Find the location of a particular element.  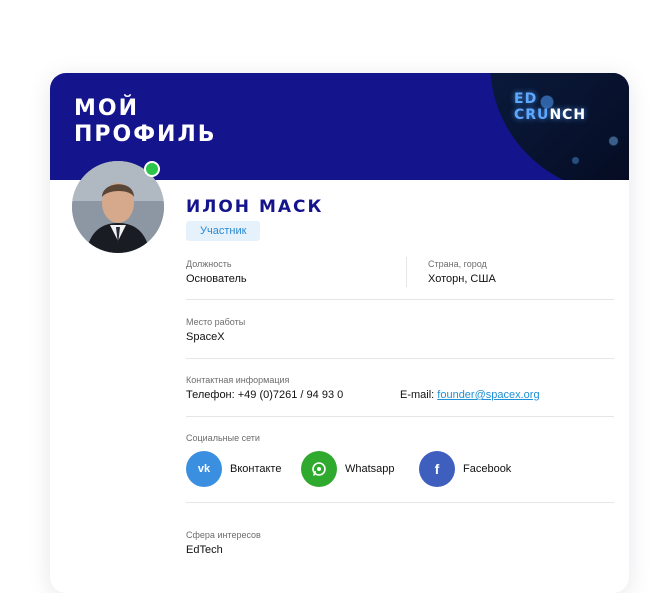

role-badge: Участник is located at coordinates (223, 231).